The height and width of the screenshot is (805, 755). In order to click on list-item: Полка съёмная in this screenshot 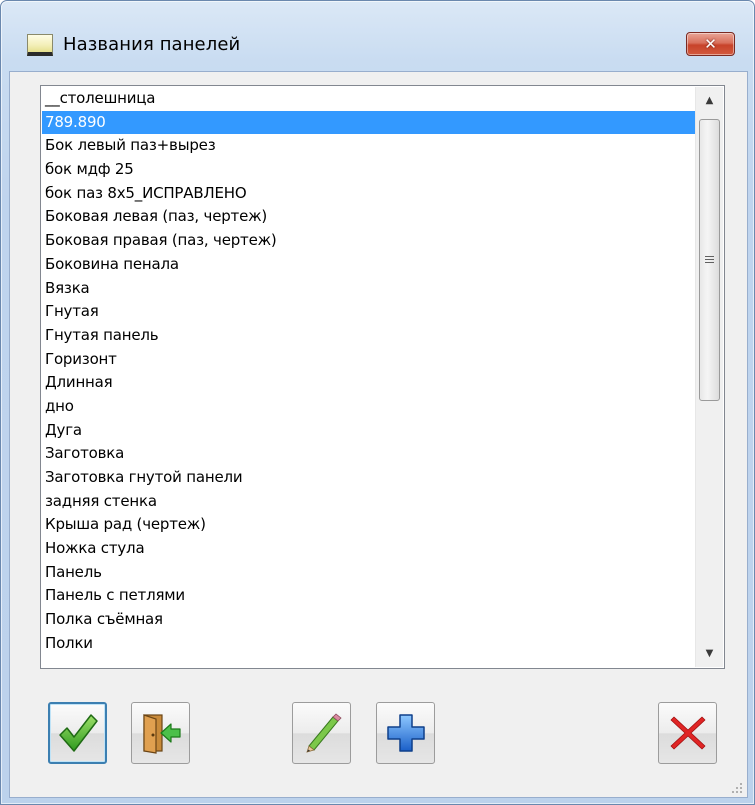, I will do `click(368, 620)`.